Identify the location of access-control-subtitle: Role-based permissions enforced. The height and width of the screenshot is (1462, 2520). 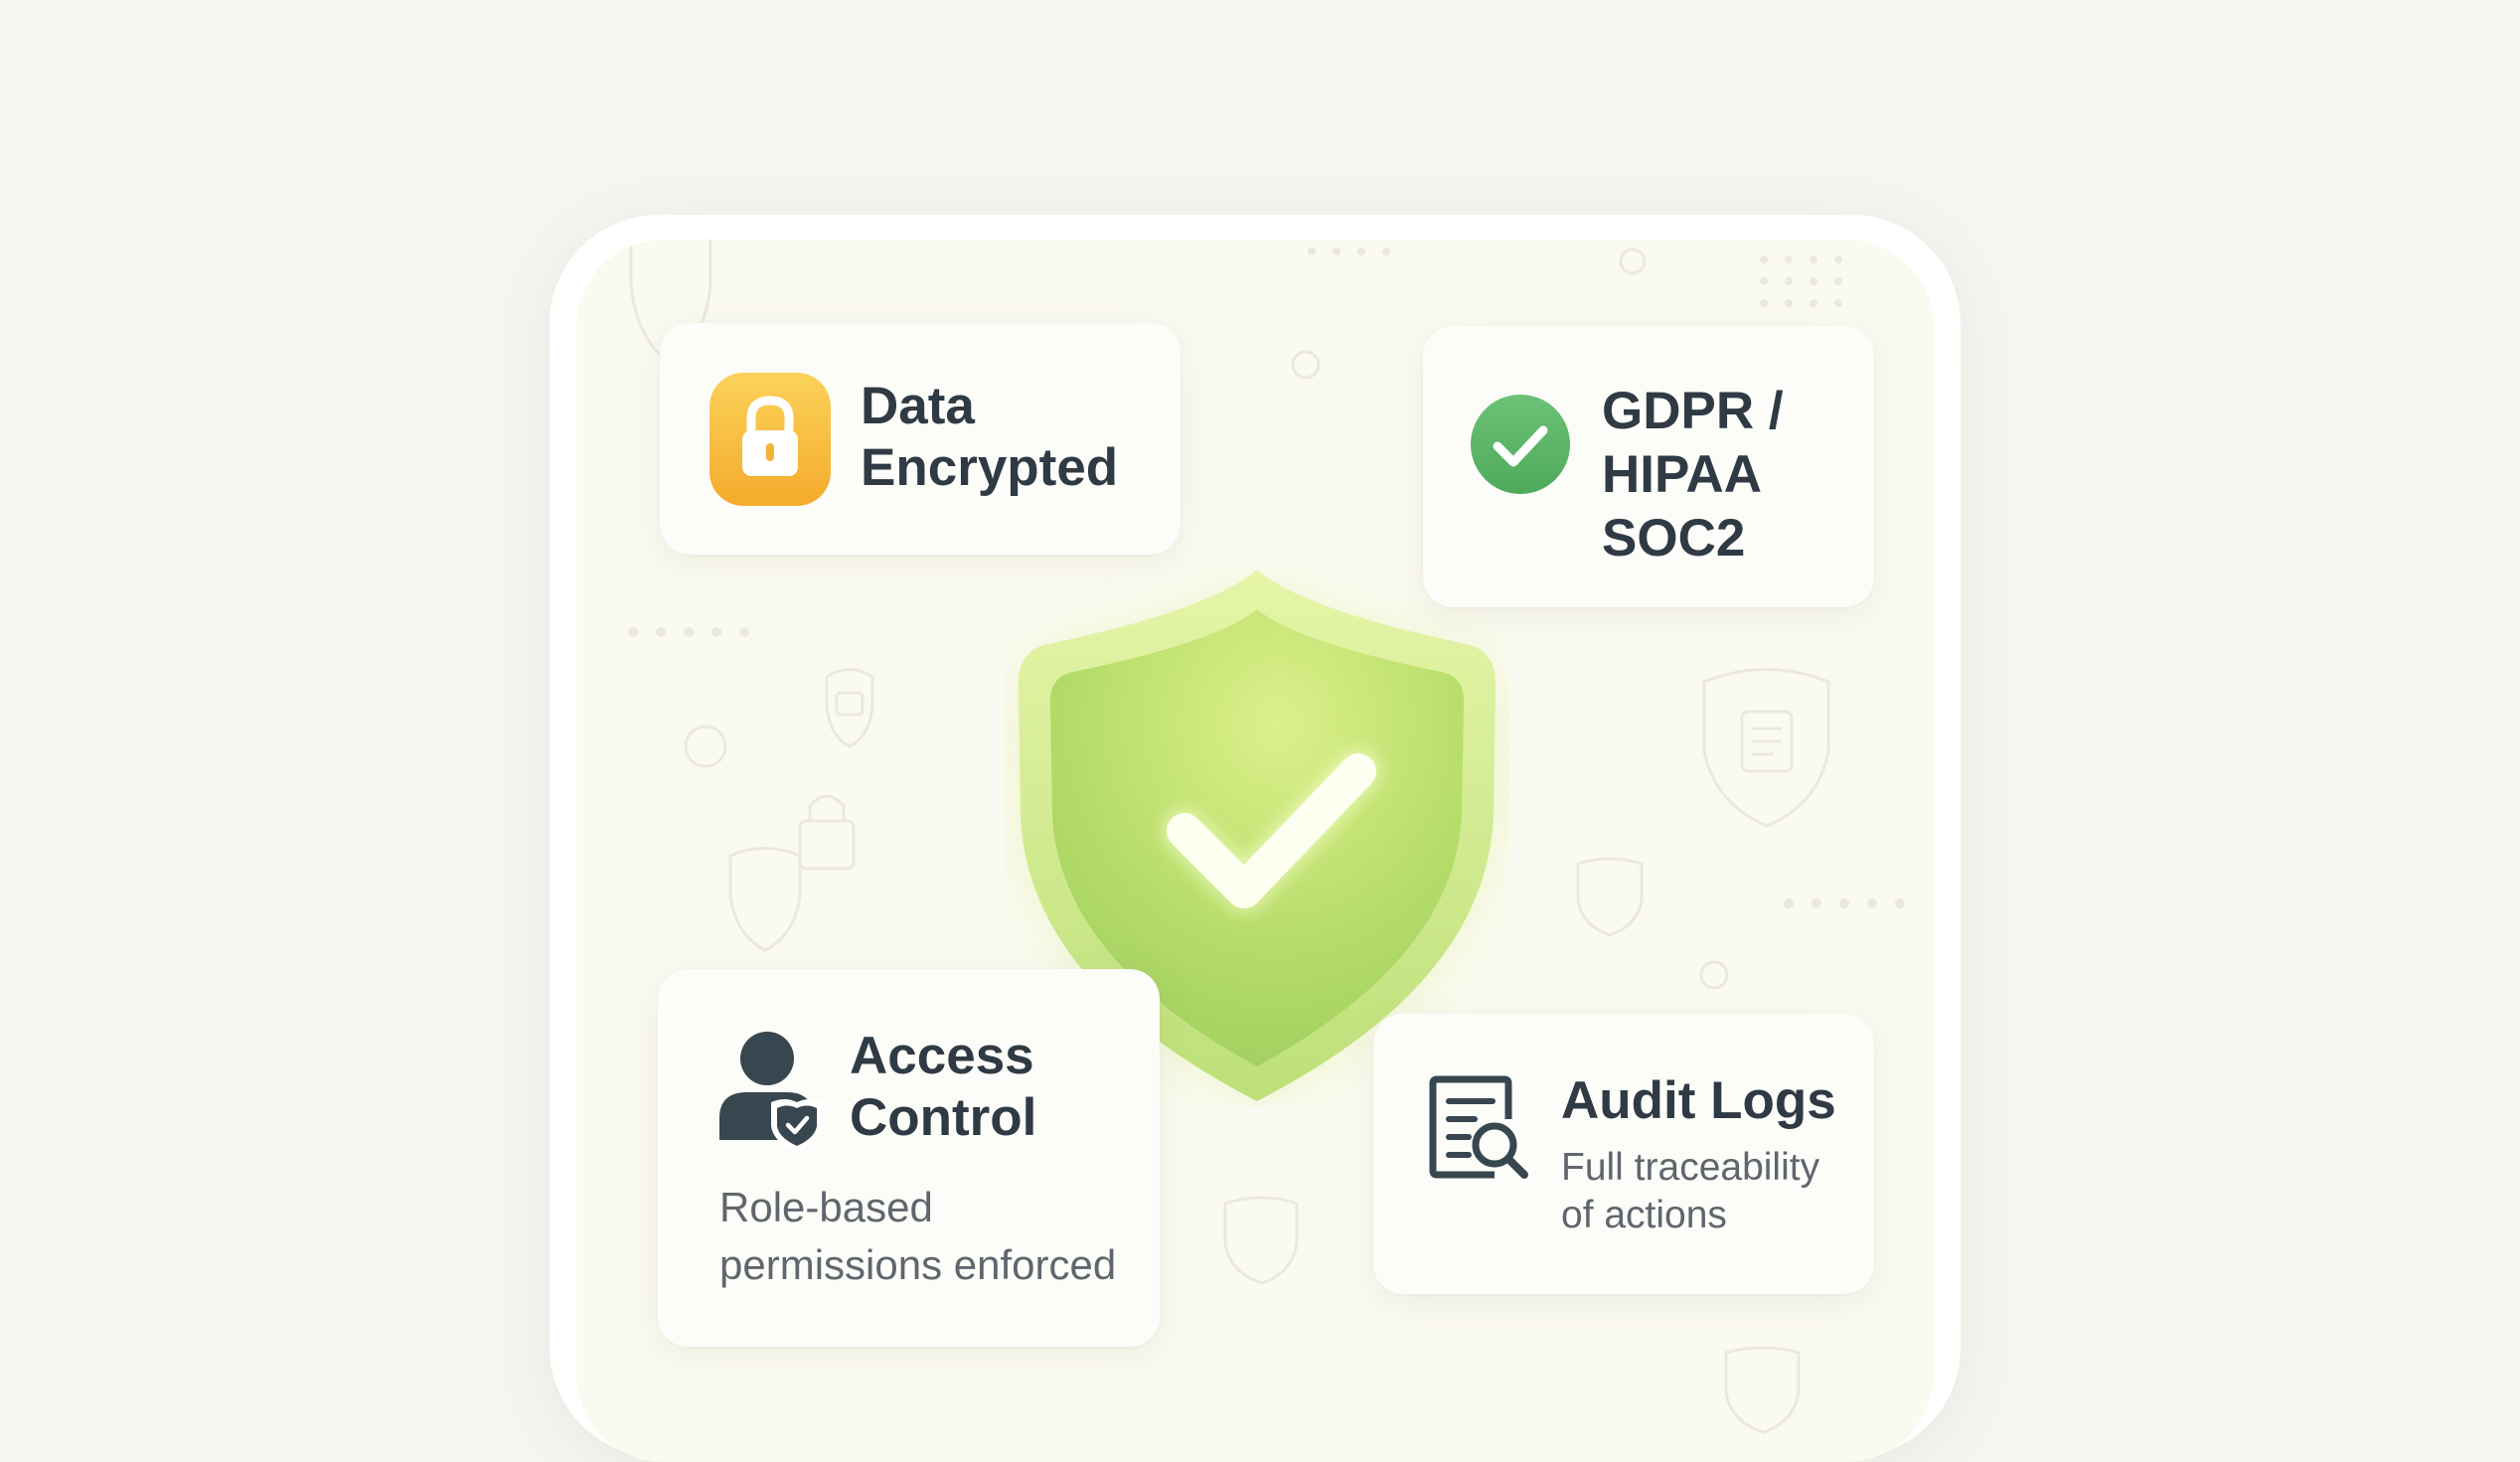
(918, 1236).